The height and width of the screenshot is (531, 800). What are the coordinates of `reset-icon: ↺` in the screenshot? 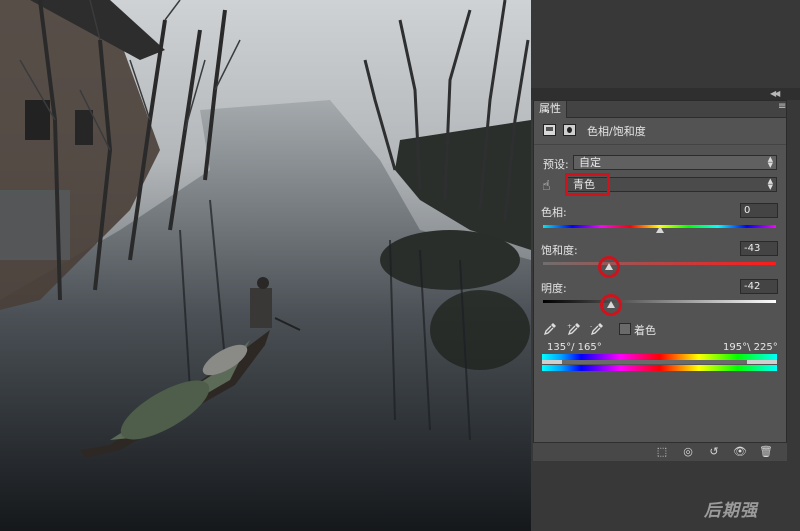 It's located at (714, 452).